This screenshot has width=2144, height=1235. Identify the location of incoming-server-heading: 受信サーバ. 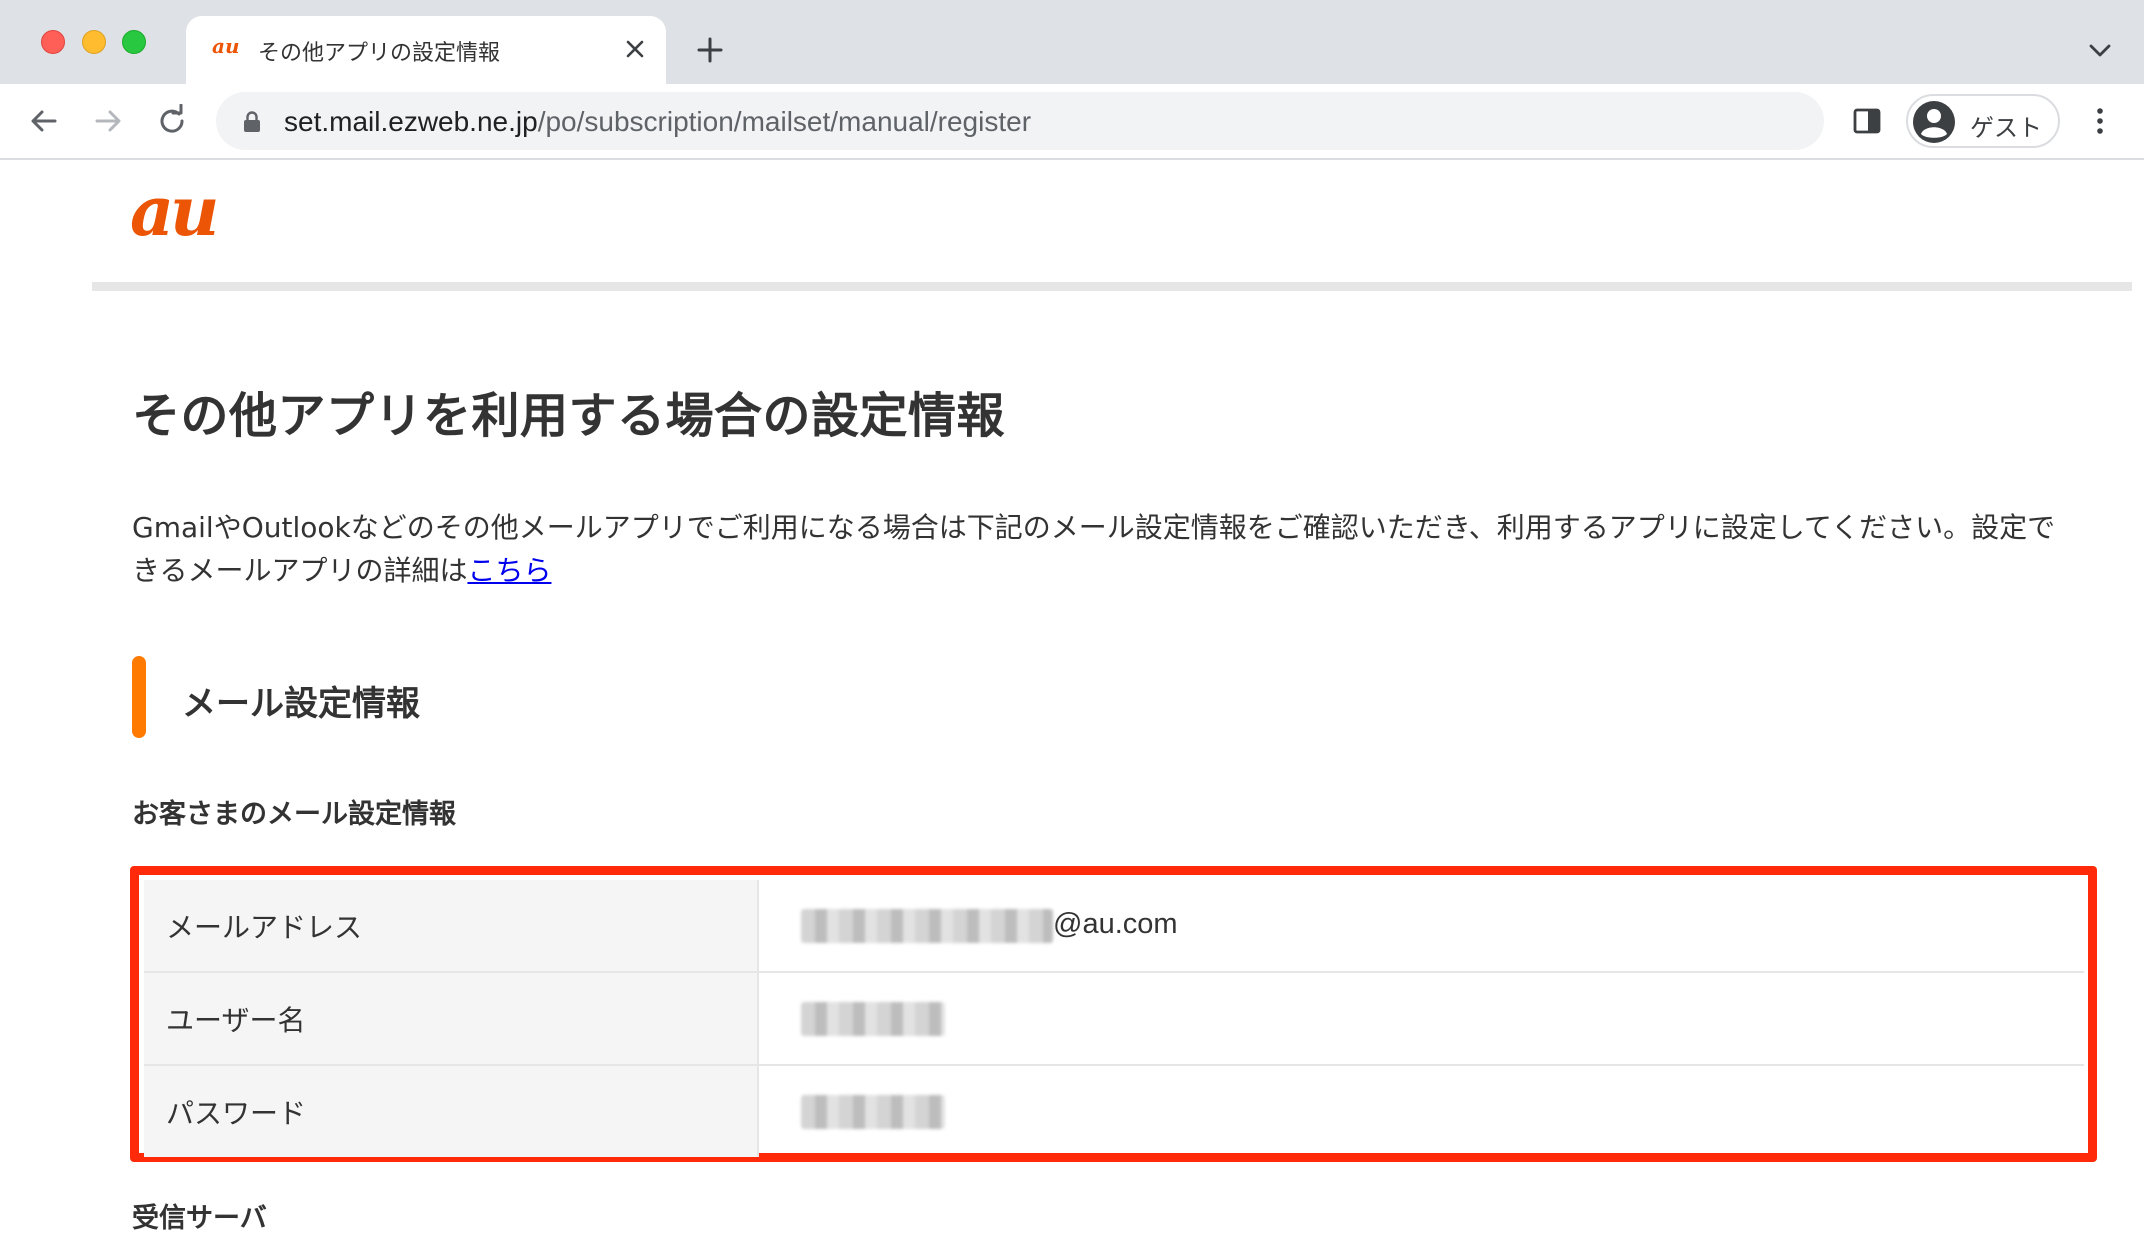
(199, 1218).